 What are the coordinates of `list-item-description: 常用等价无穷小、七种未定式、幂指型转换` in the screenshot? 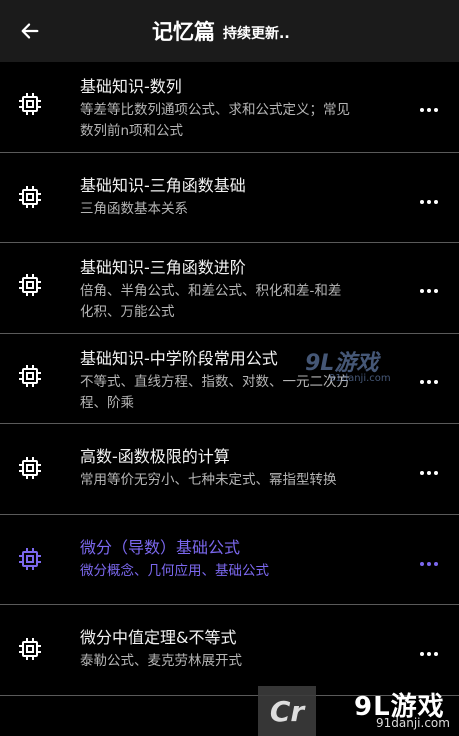 It's located at (239, 480).